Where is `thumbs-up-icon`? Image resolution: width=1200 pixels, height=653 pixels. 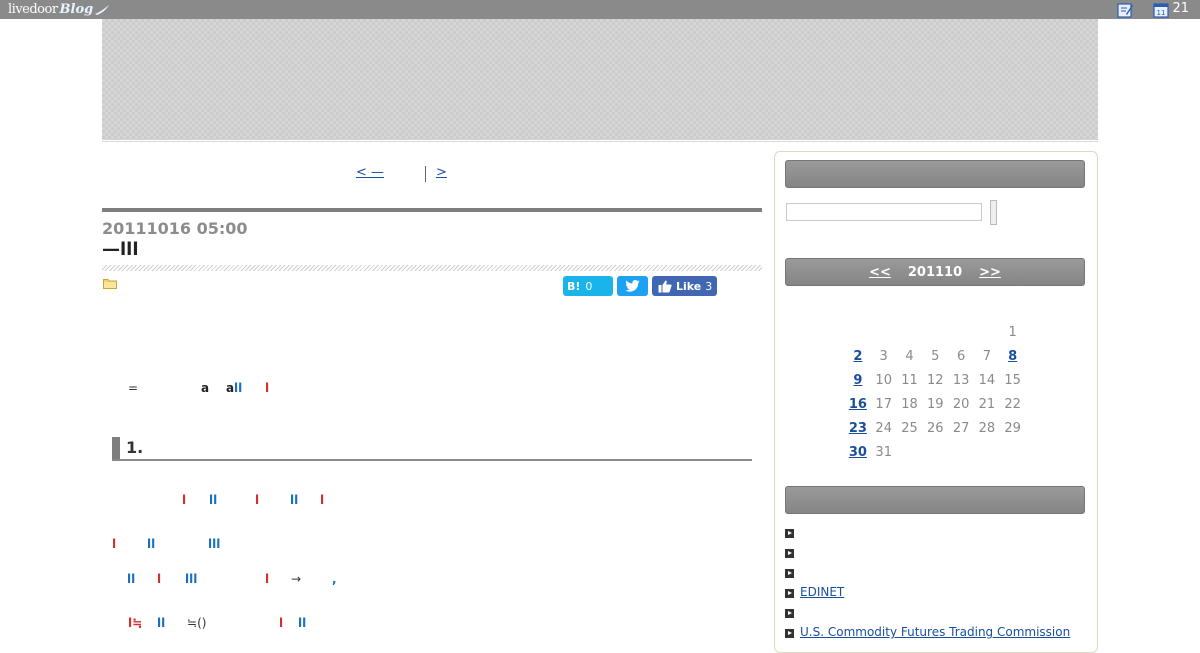
thumbs-up-icon is located at coordinates (665, 286).